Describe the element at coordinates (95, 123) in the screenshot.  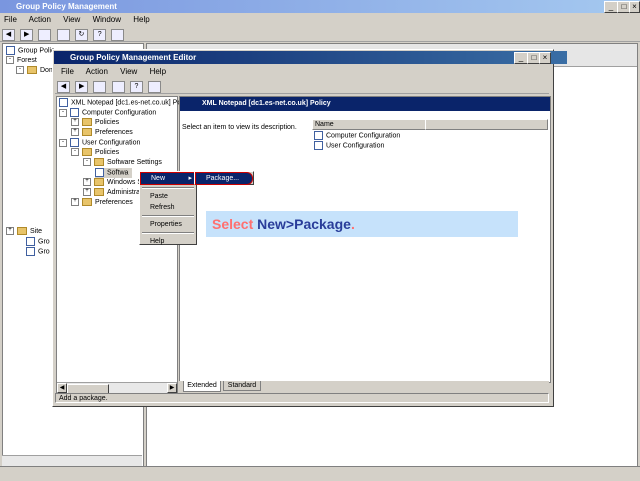
I see `tree-policies-computer: + Policies` at that location.